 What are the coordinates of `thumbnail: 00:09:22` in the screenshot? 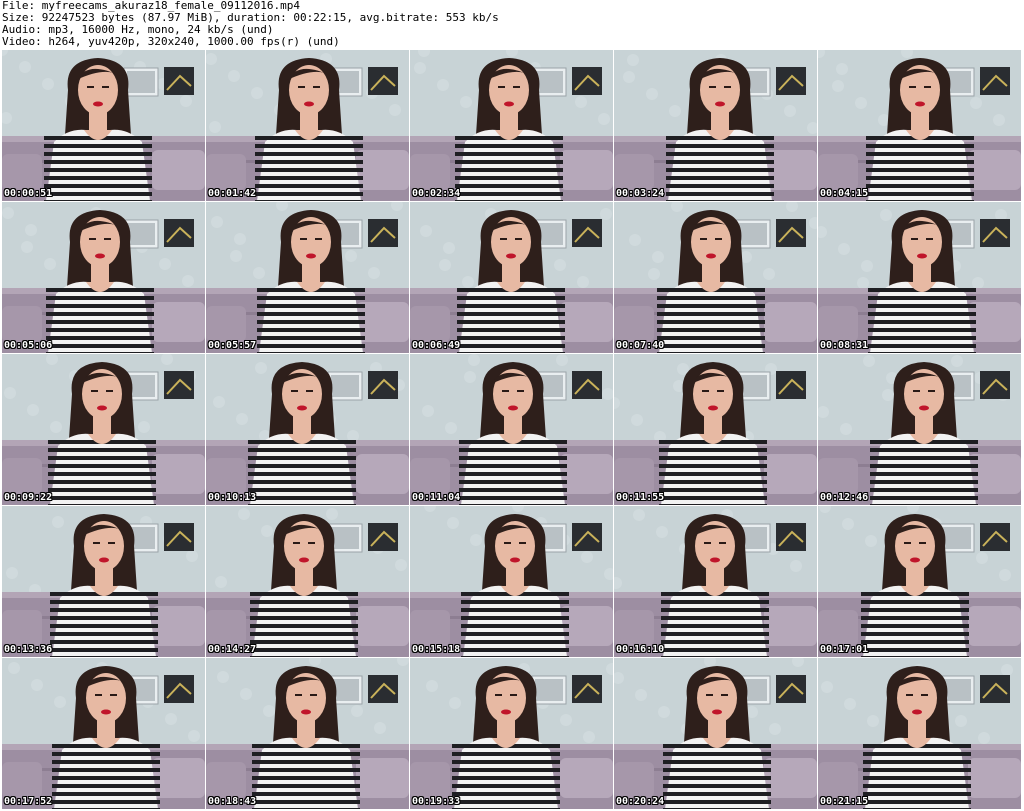 It's located at (103, 429).